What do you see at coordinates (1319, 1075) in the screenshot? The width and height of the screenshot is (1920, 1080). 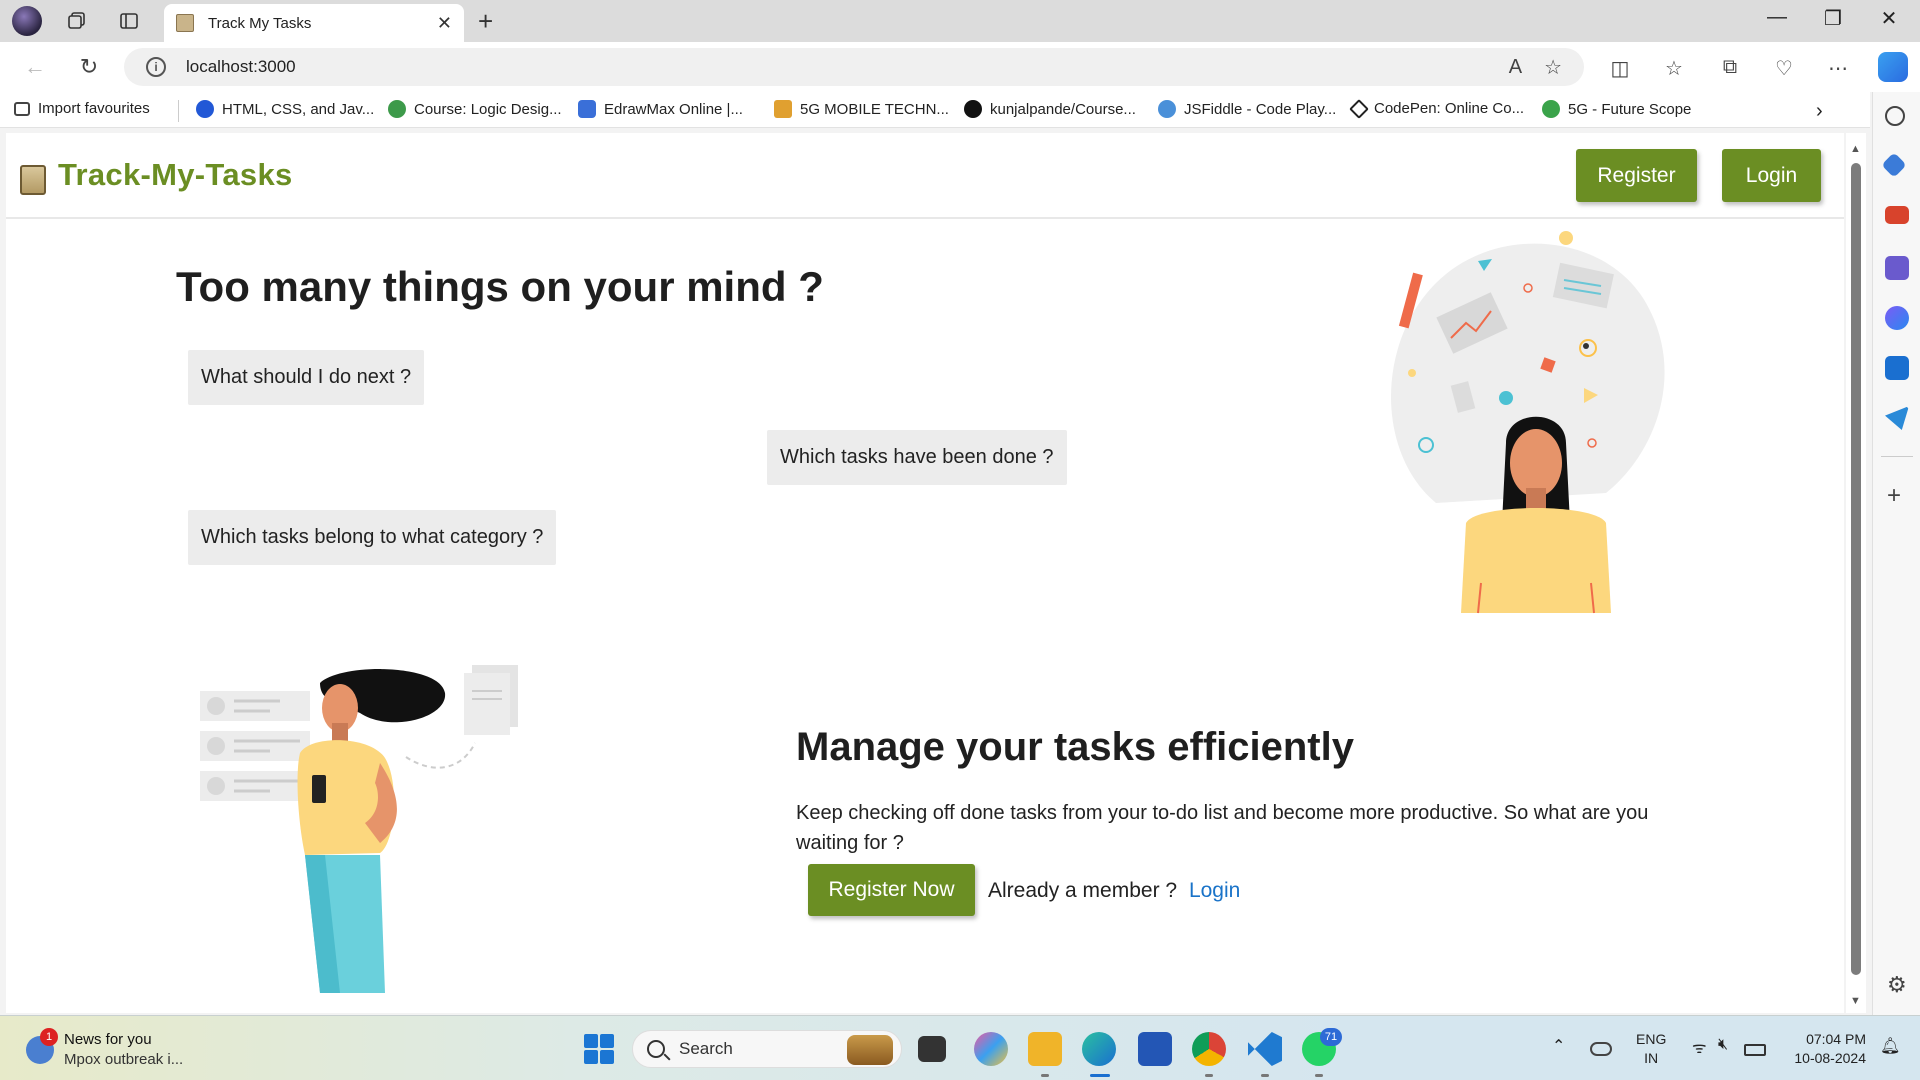 I see `whatsapp-indicator` at bounding box center [1319, 1075].